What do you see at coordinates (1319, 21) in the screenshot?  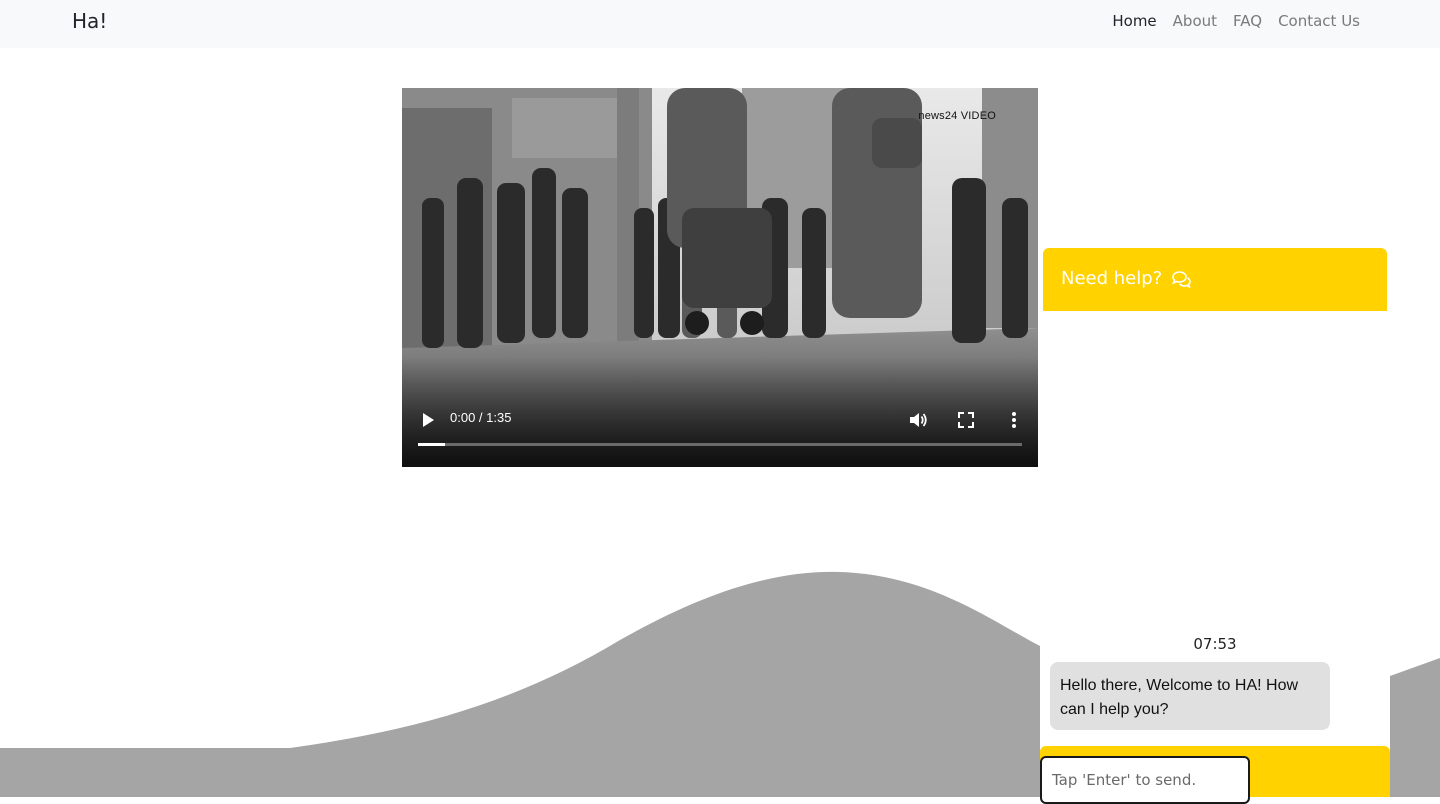 I see `nav-link-contact-us: Contact Us` at bounding box center [1319, 21].